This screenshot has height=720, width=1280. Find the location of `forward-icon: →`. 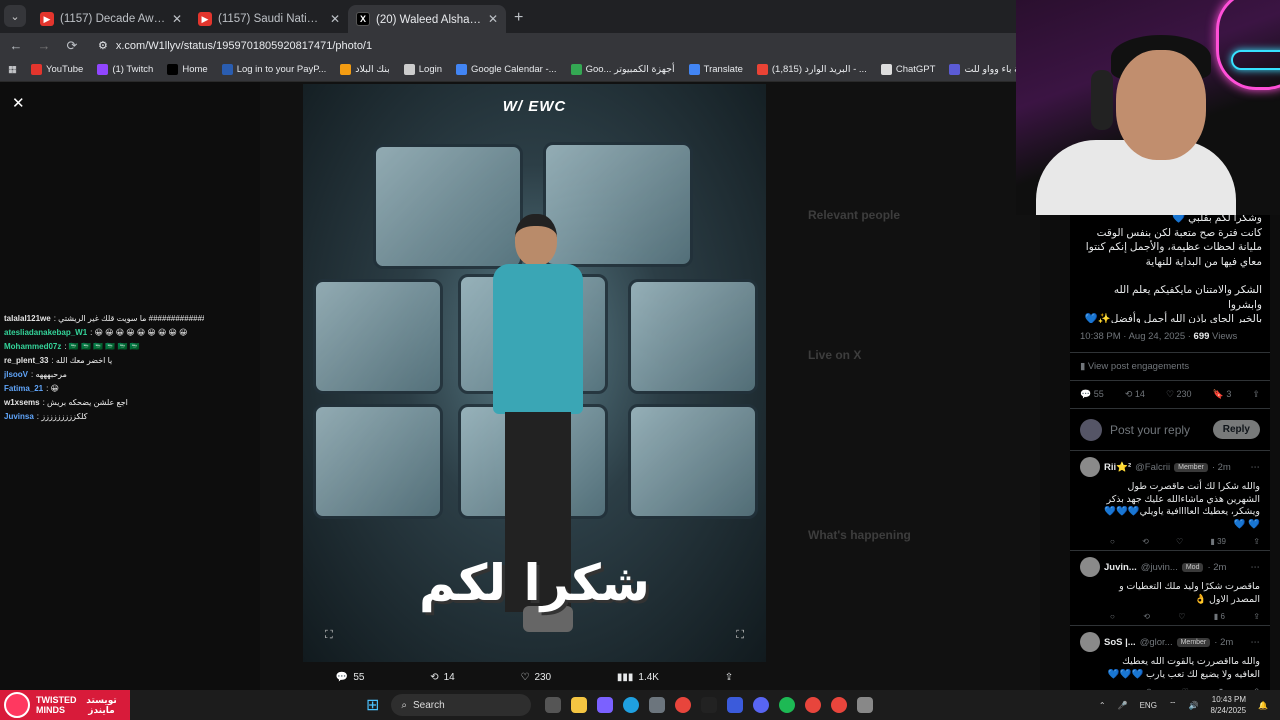

forward-icon: → is located at coordinates (44, 45).